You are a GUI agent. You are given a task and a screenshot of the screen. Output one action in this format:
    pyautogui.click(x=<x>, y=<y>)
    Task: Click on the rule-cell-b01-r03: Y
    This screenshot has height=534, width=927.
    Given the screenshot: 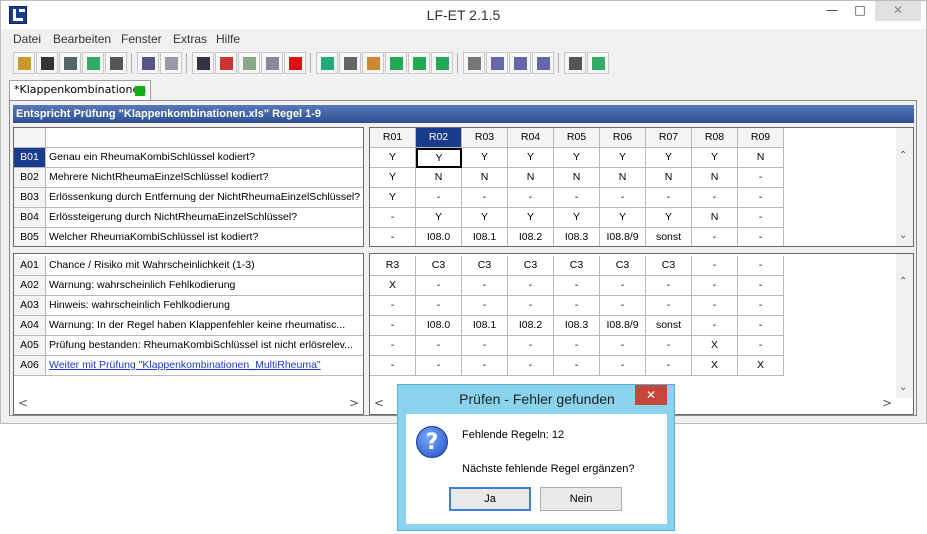 What is the action you would take?
    pyautogui.click(x=485, y=158)
    